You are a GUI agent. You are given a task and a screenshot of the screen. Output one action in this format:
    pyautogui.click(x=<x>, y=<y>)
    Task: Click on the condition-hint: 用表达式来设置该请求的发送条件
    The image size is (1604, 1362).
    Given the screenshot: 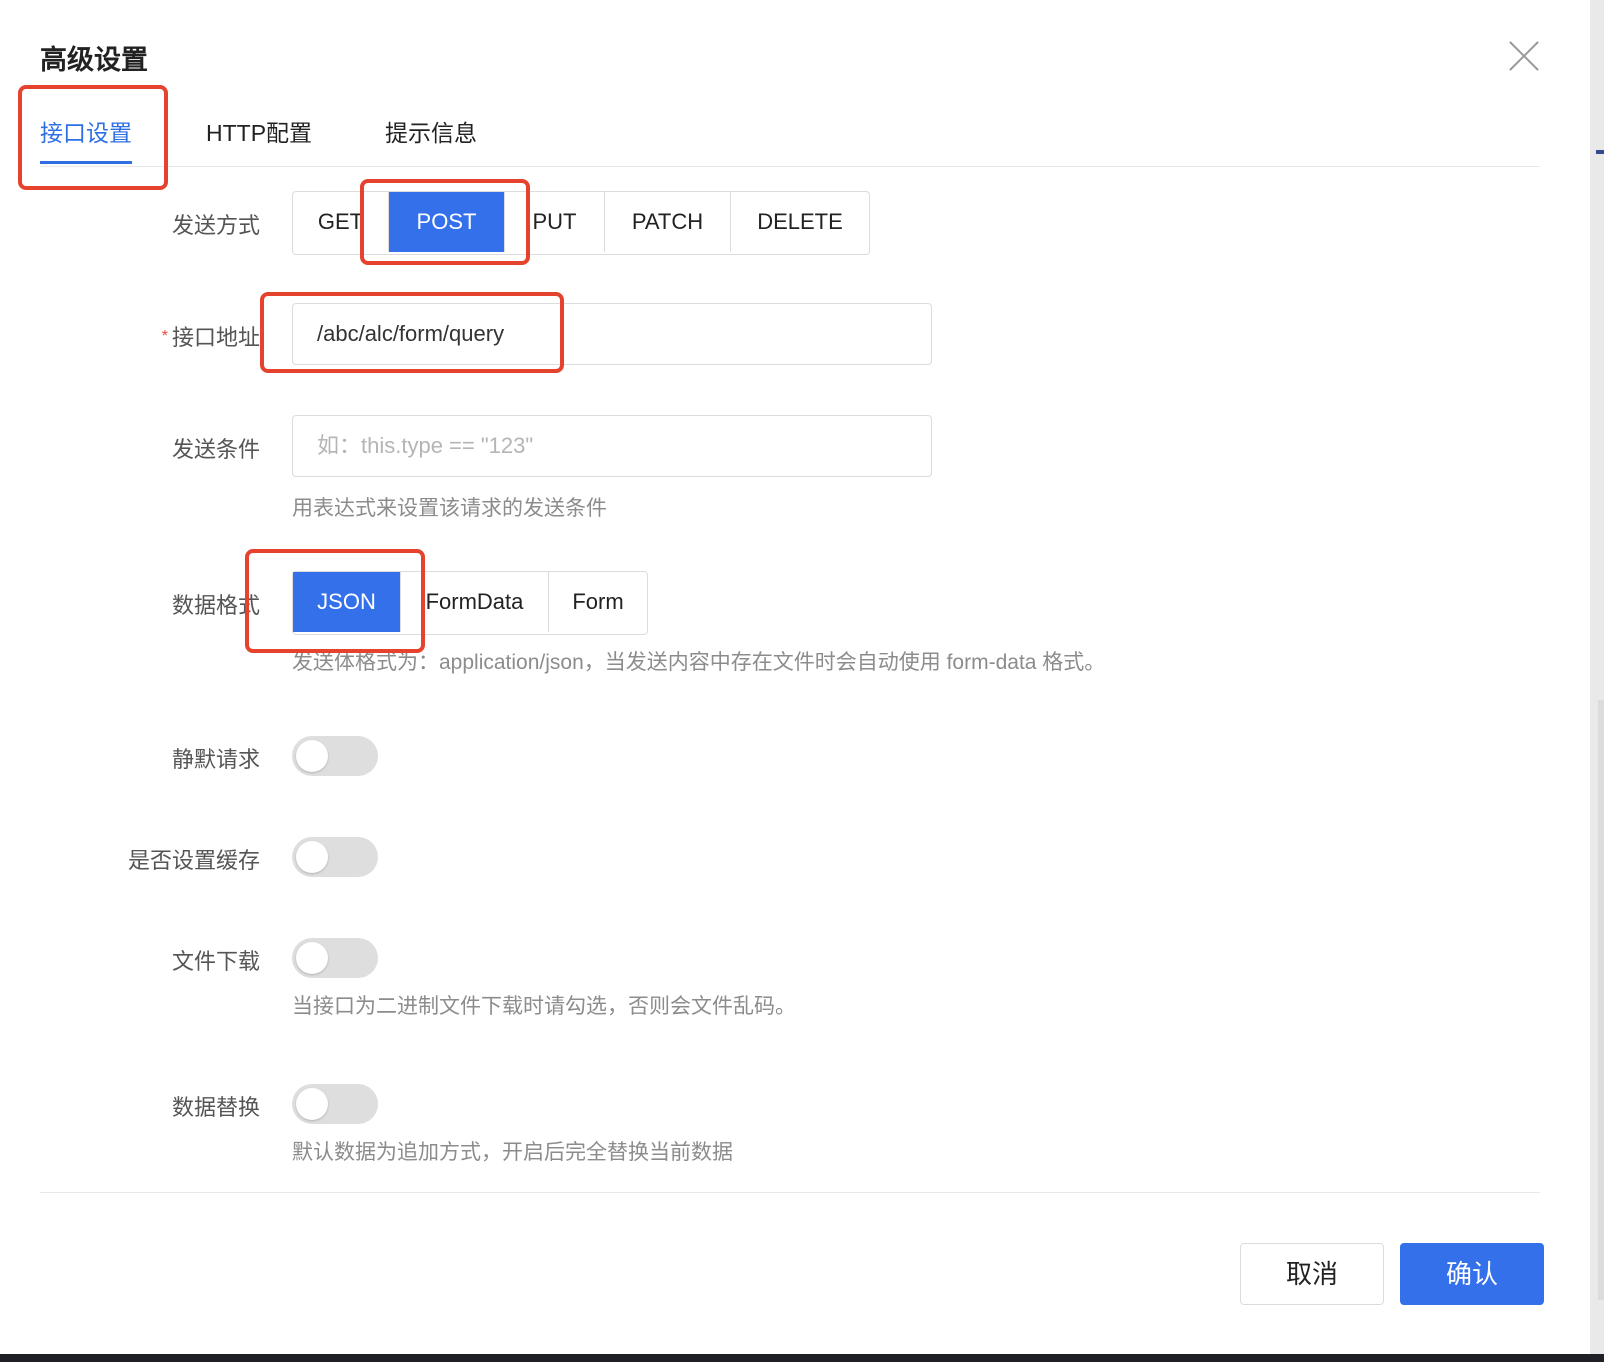 What is the action you would take?
    pyautogui.click(x=449, y=508)
    